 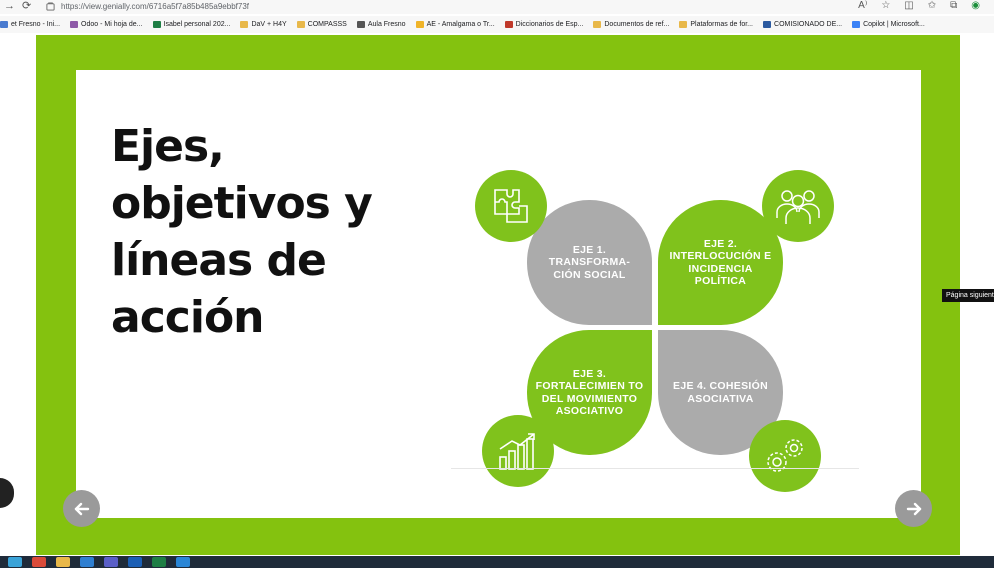 I want to click on arrow-left-icon, so click(x=81, y=508).